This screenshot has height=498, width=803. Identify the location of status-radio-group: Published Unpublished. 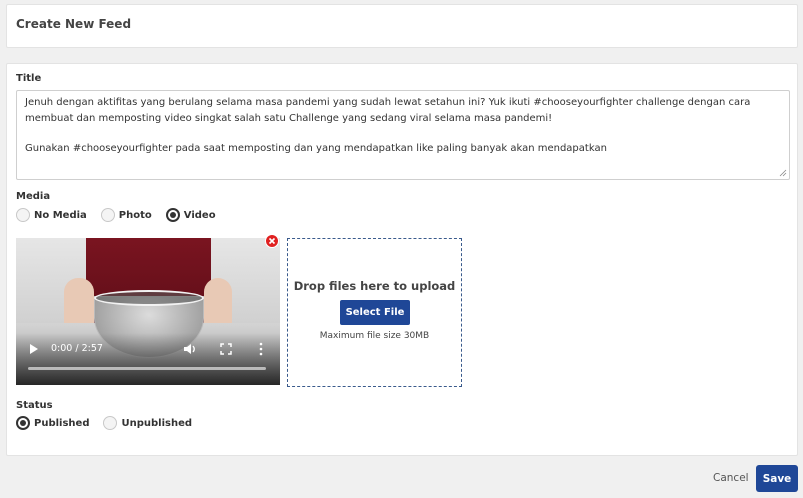
(111, 423).